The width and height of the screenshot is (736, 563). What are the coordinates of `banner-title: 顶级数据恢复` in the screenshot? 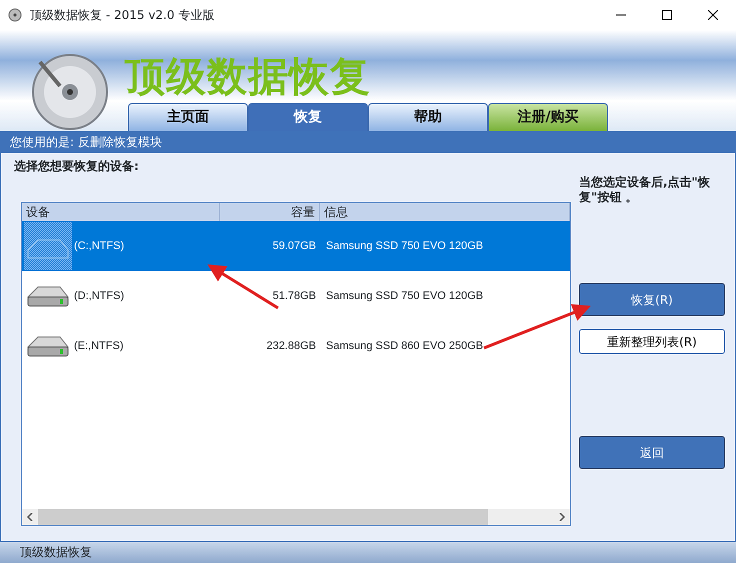 It's located at (248, 77).